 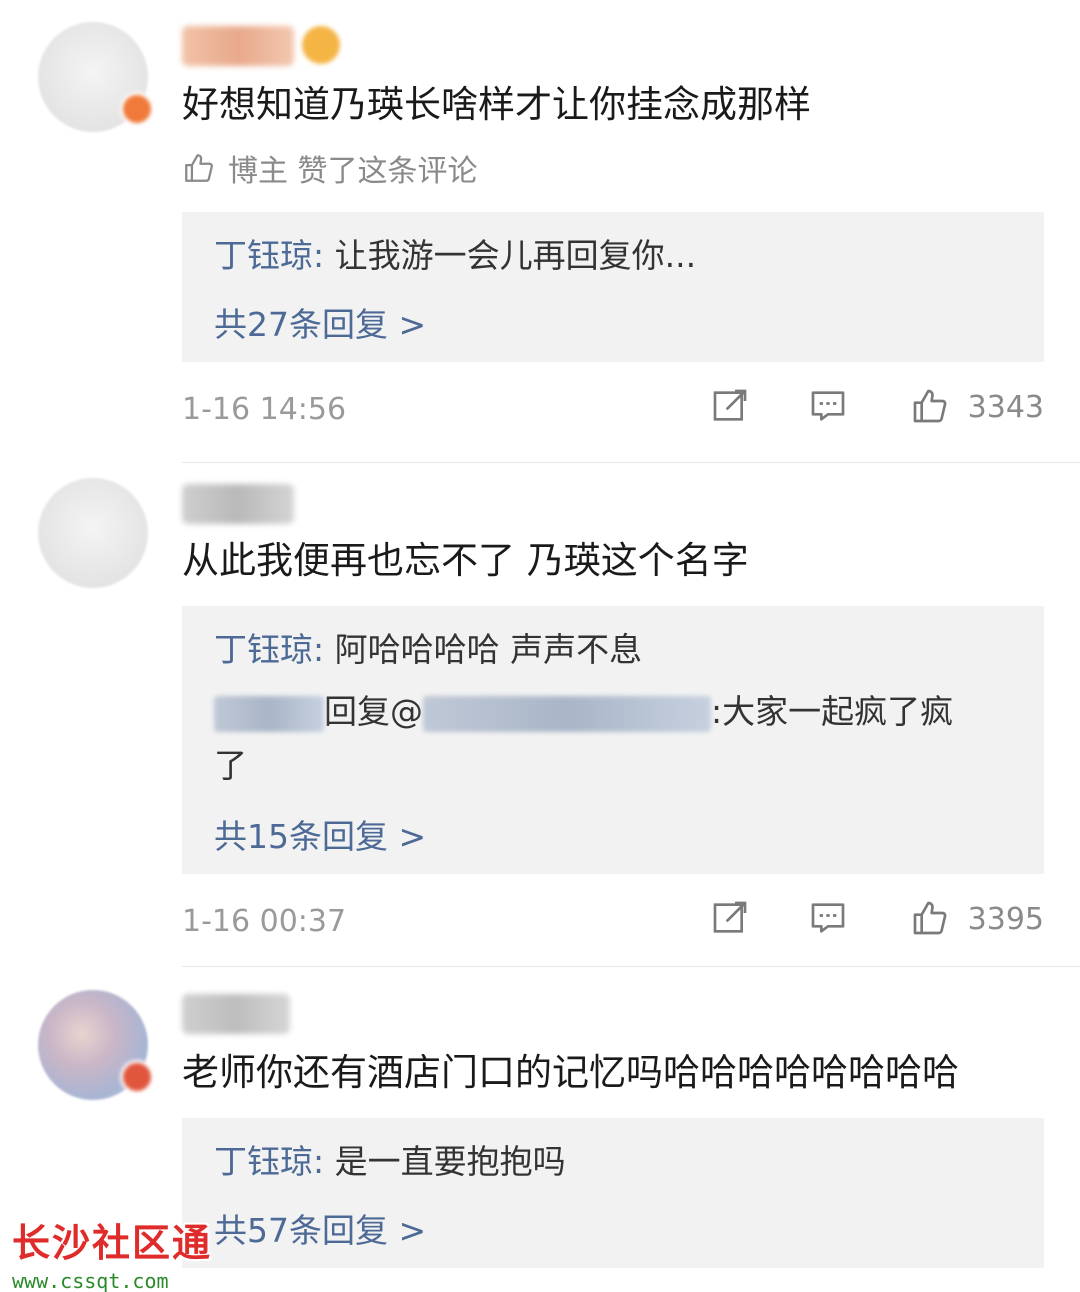 I want to click on comment-text: 好想知道乃瑛长啥样才让你挂念成那样, so click(x=496, y=104).